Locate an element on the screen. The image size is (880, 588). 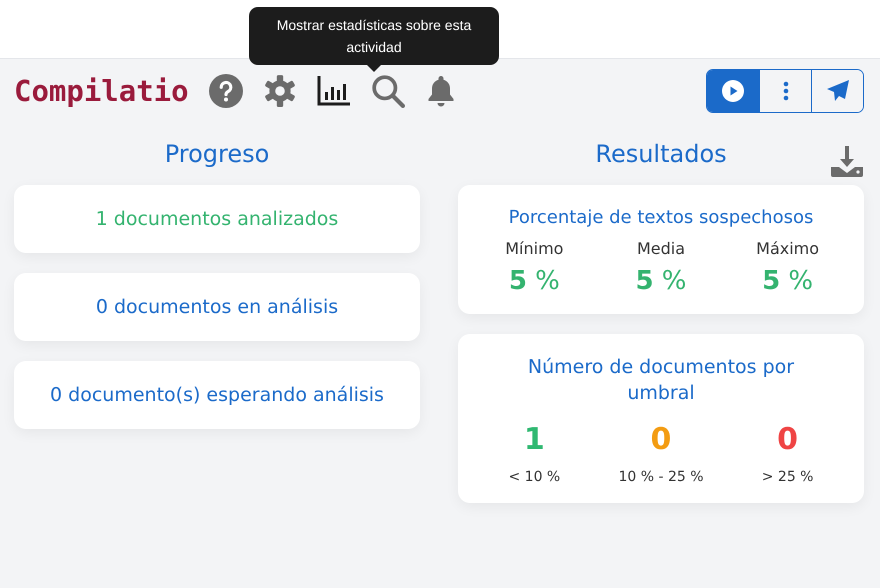
progress-text: 1 documentos analizados is located at coordinates (217, 219).